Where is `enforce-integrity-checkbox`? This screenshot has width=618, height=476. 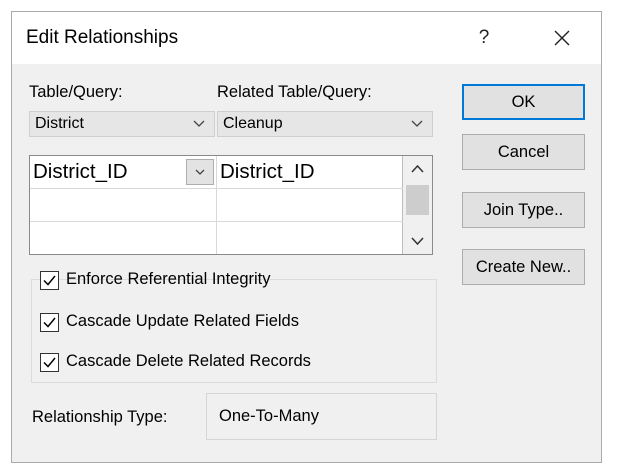 enforce-integrity-checkbox is located at coordinates (49, 280).